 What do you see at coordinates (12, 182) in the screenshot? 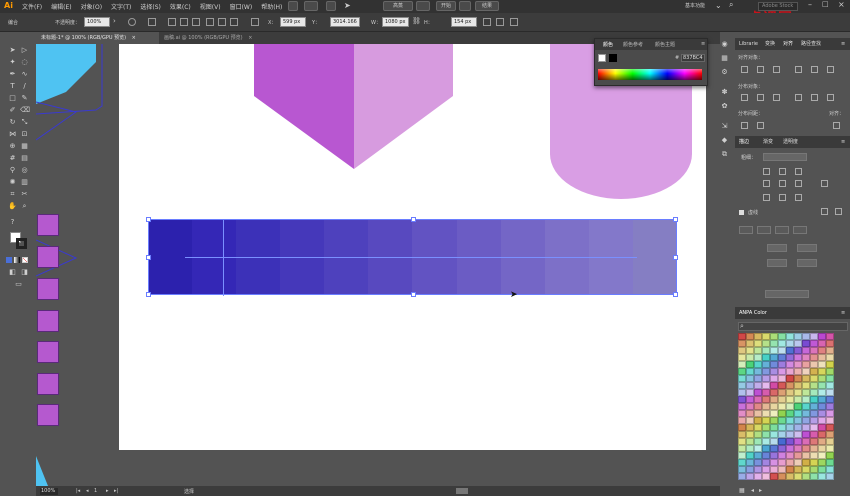
I see `symbol-sprayer-icon: ✺` at bounding box center [12, 182].